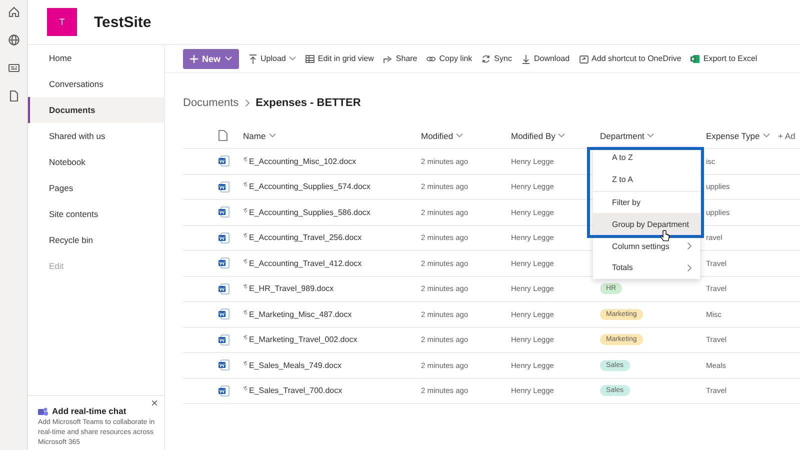 This screenshot has width=800, height=450. I want to click on globe-icon, so click(14, 40).